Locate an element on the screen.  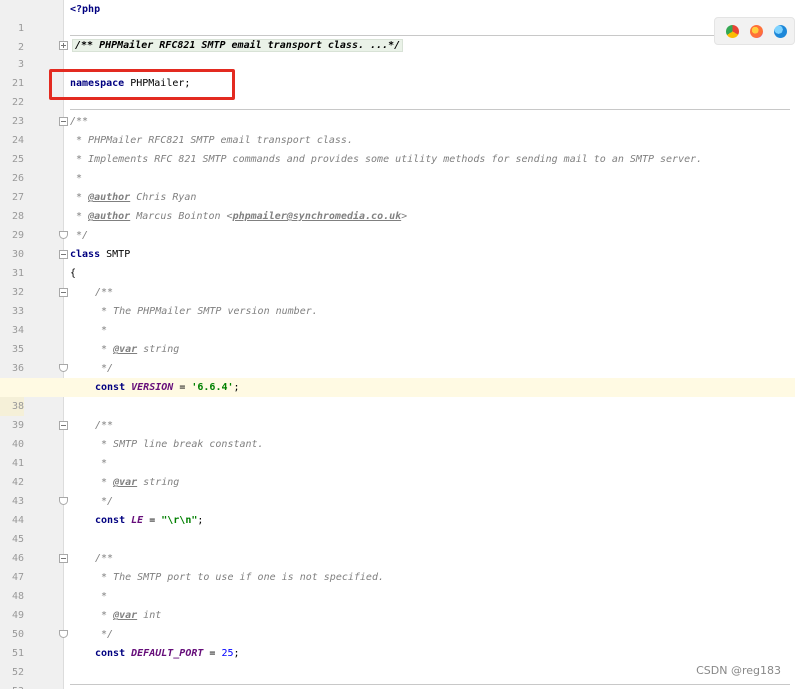
highlight-annotation-box is located at coordinates (142, 84).